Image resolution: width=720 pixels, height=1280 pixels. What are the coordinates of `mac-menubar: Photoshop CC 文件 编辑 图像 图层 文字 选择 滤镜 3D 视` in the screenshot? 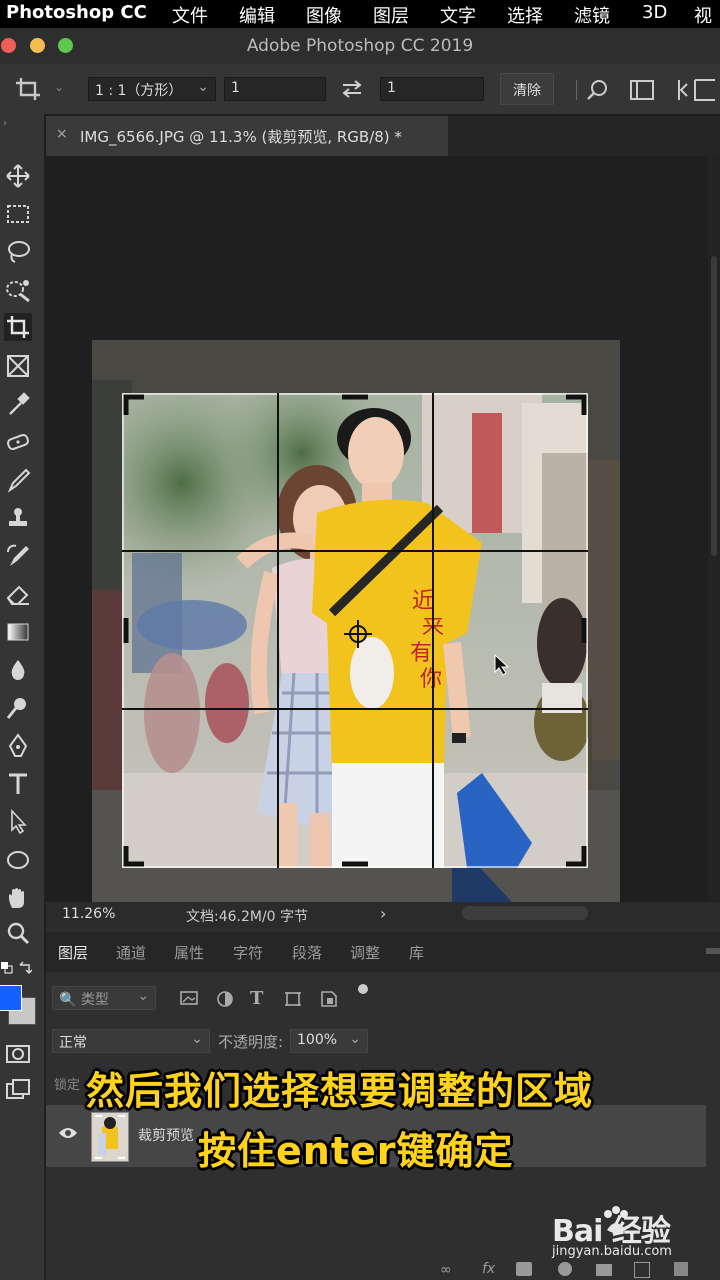 It's located at (360, 14).